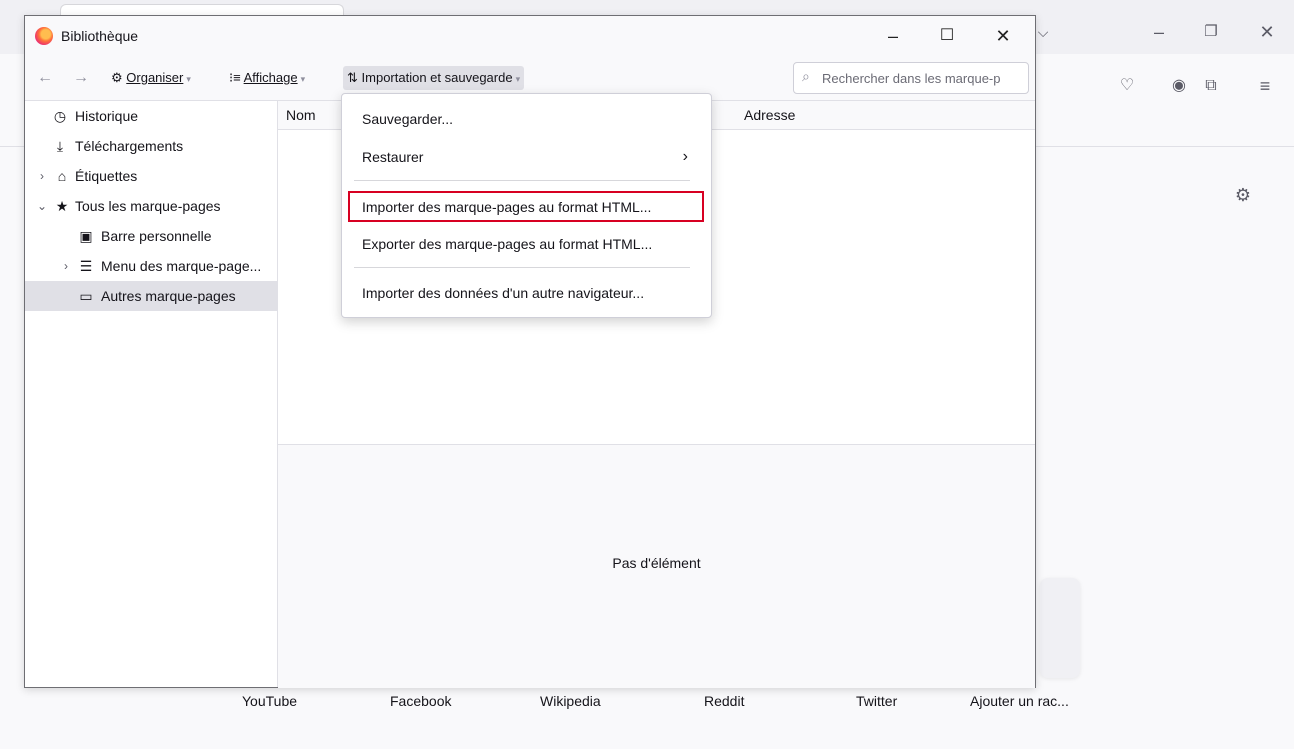 Image resolution: width=1294 pixels, height=749 pixels. I want to click on bookmark-menu-icon: ☰, so click(86, 266).